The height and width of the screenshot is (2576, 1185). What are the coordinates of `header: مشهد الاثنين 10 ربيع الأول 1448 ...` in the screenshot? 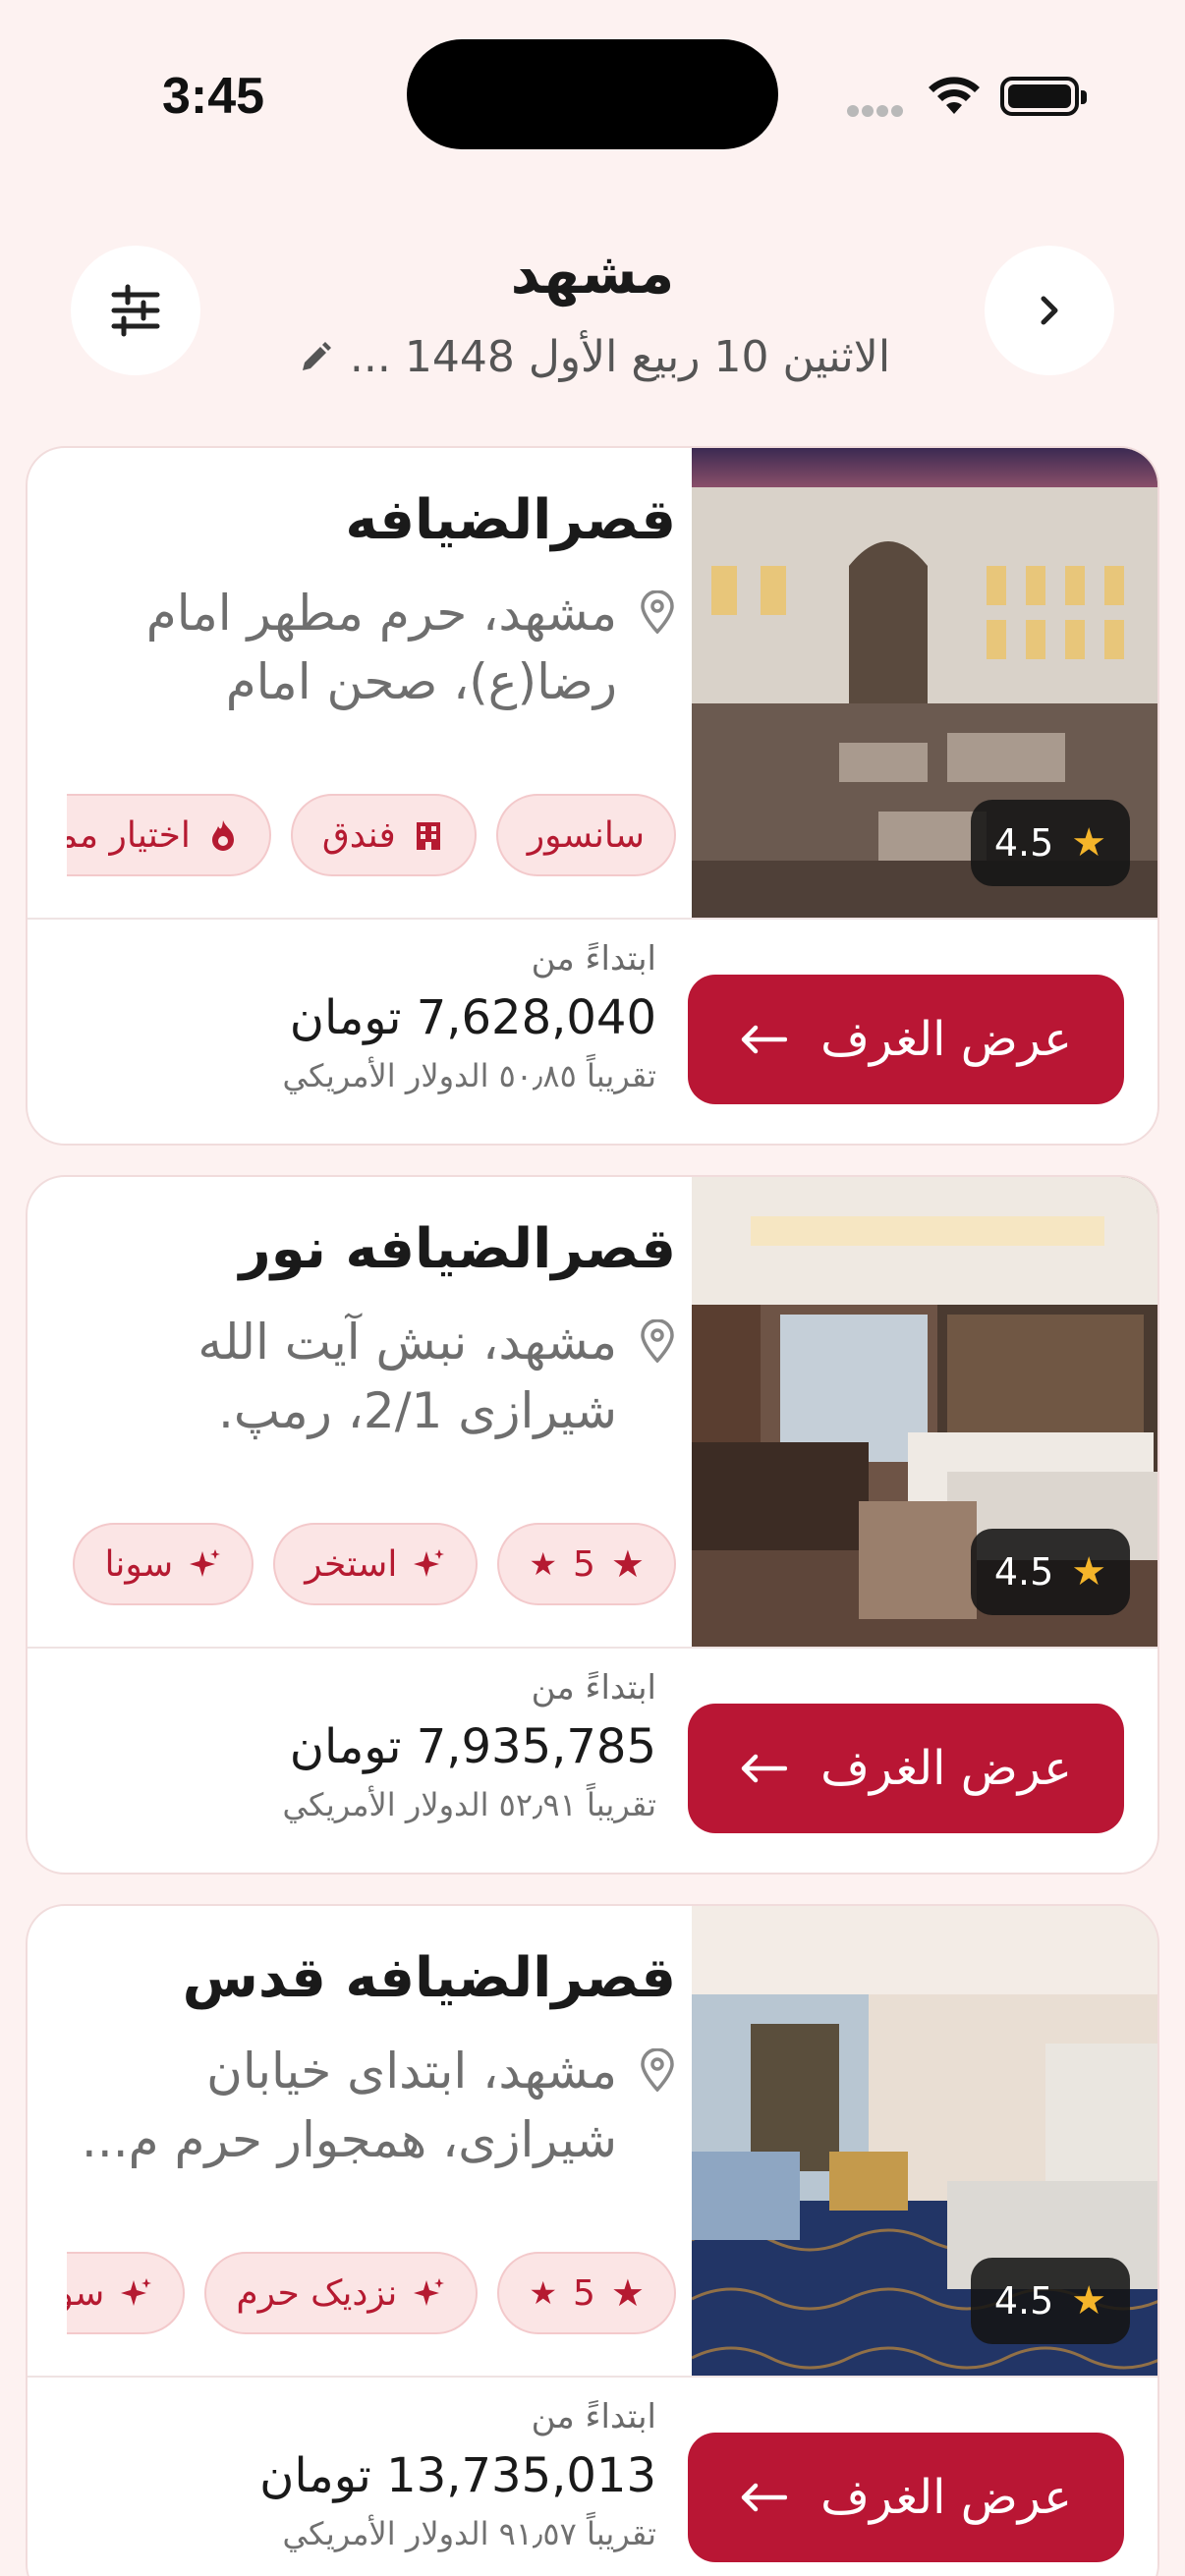 It's located at (592, 319).